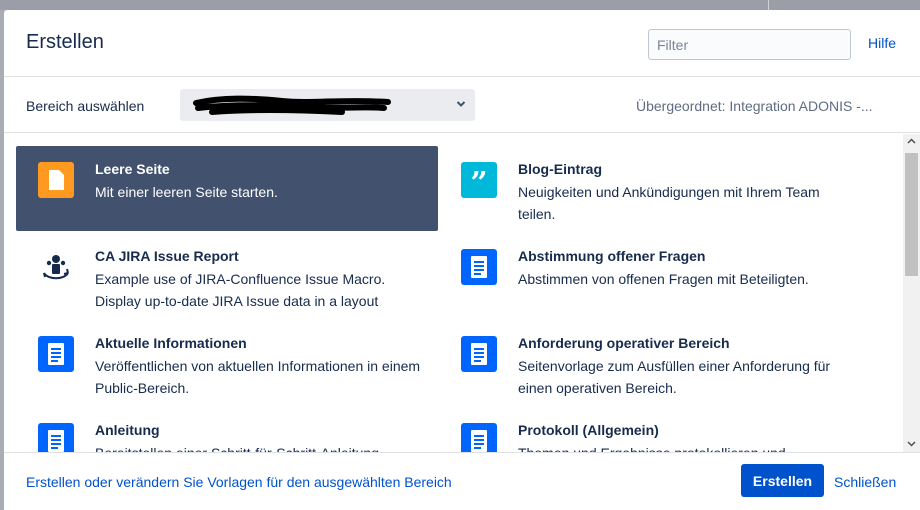 The height and width of the screenshot is (510, 920). Describe the element at coordinates (782, 480) in the screenshot. I see `create-button: Erstellen` at that location.